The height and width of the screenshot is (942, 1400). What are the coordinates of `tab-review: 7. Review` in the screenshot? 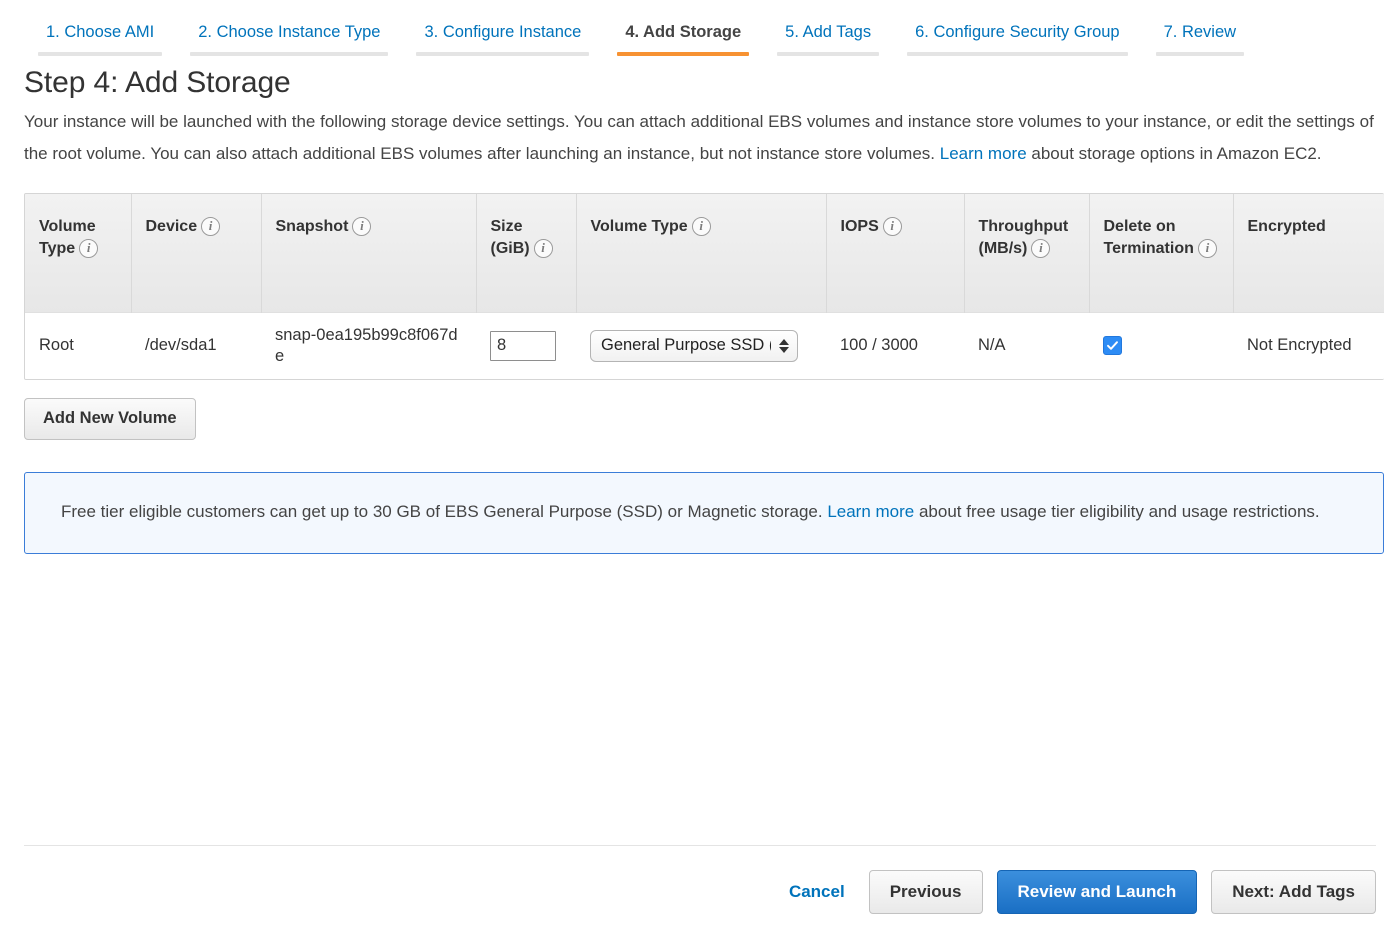 It's located at (1200, 39).